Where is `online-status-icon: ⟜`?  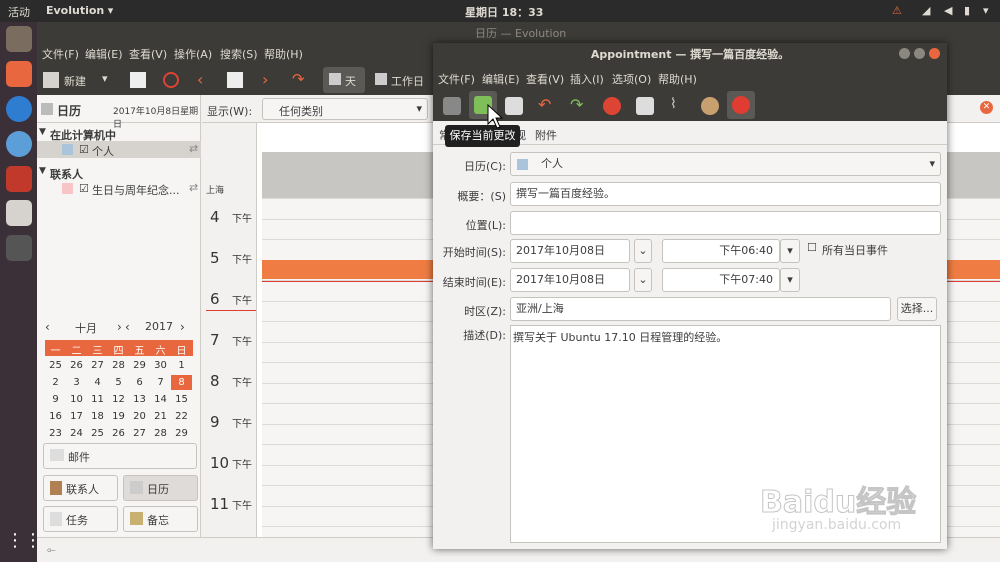
online-status-icon: ⟜ is located at coordinates (51, 550).